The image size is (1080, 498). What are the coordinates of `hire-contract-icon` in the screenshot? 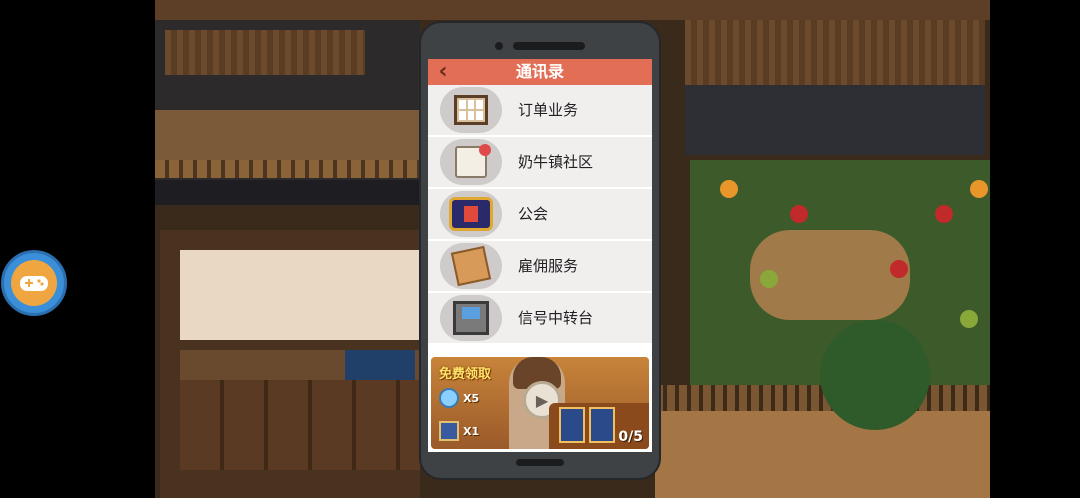 It's located at (471, 266).